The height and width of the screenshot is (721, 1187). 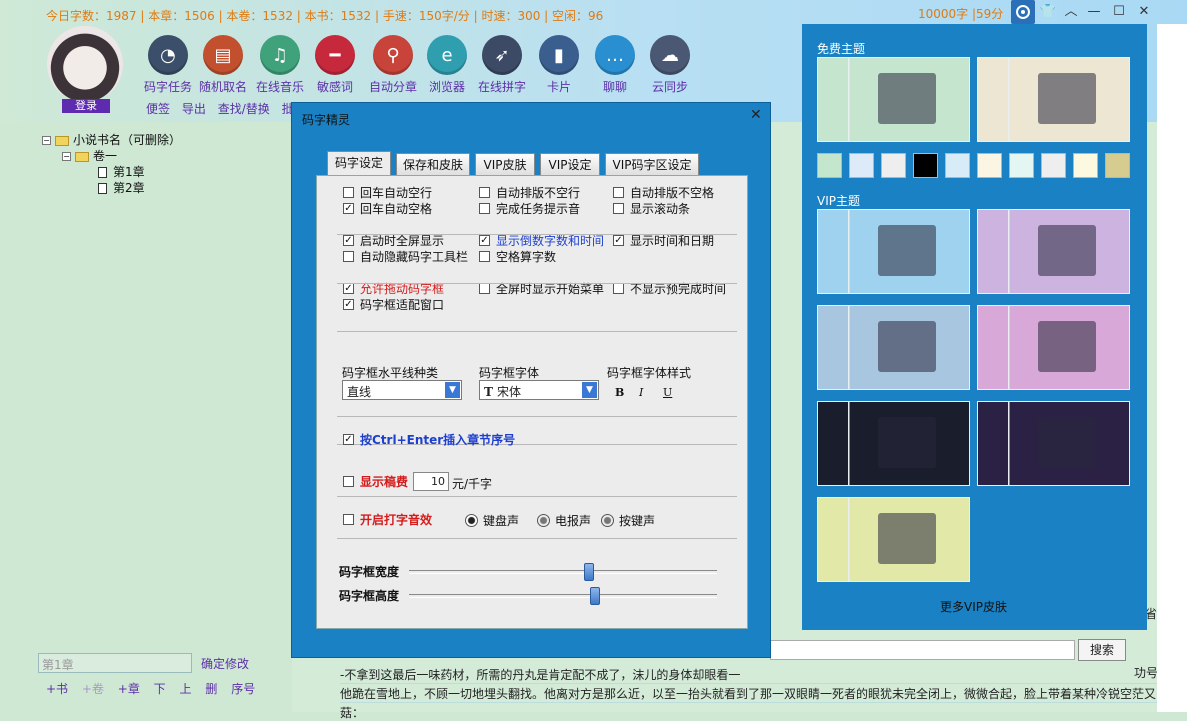 I want to click on export-link: 导出, so click(x=194, y=109).